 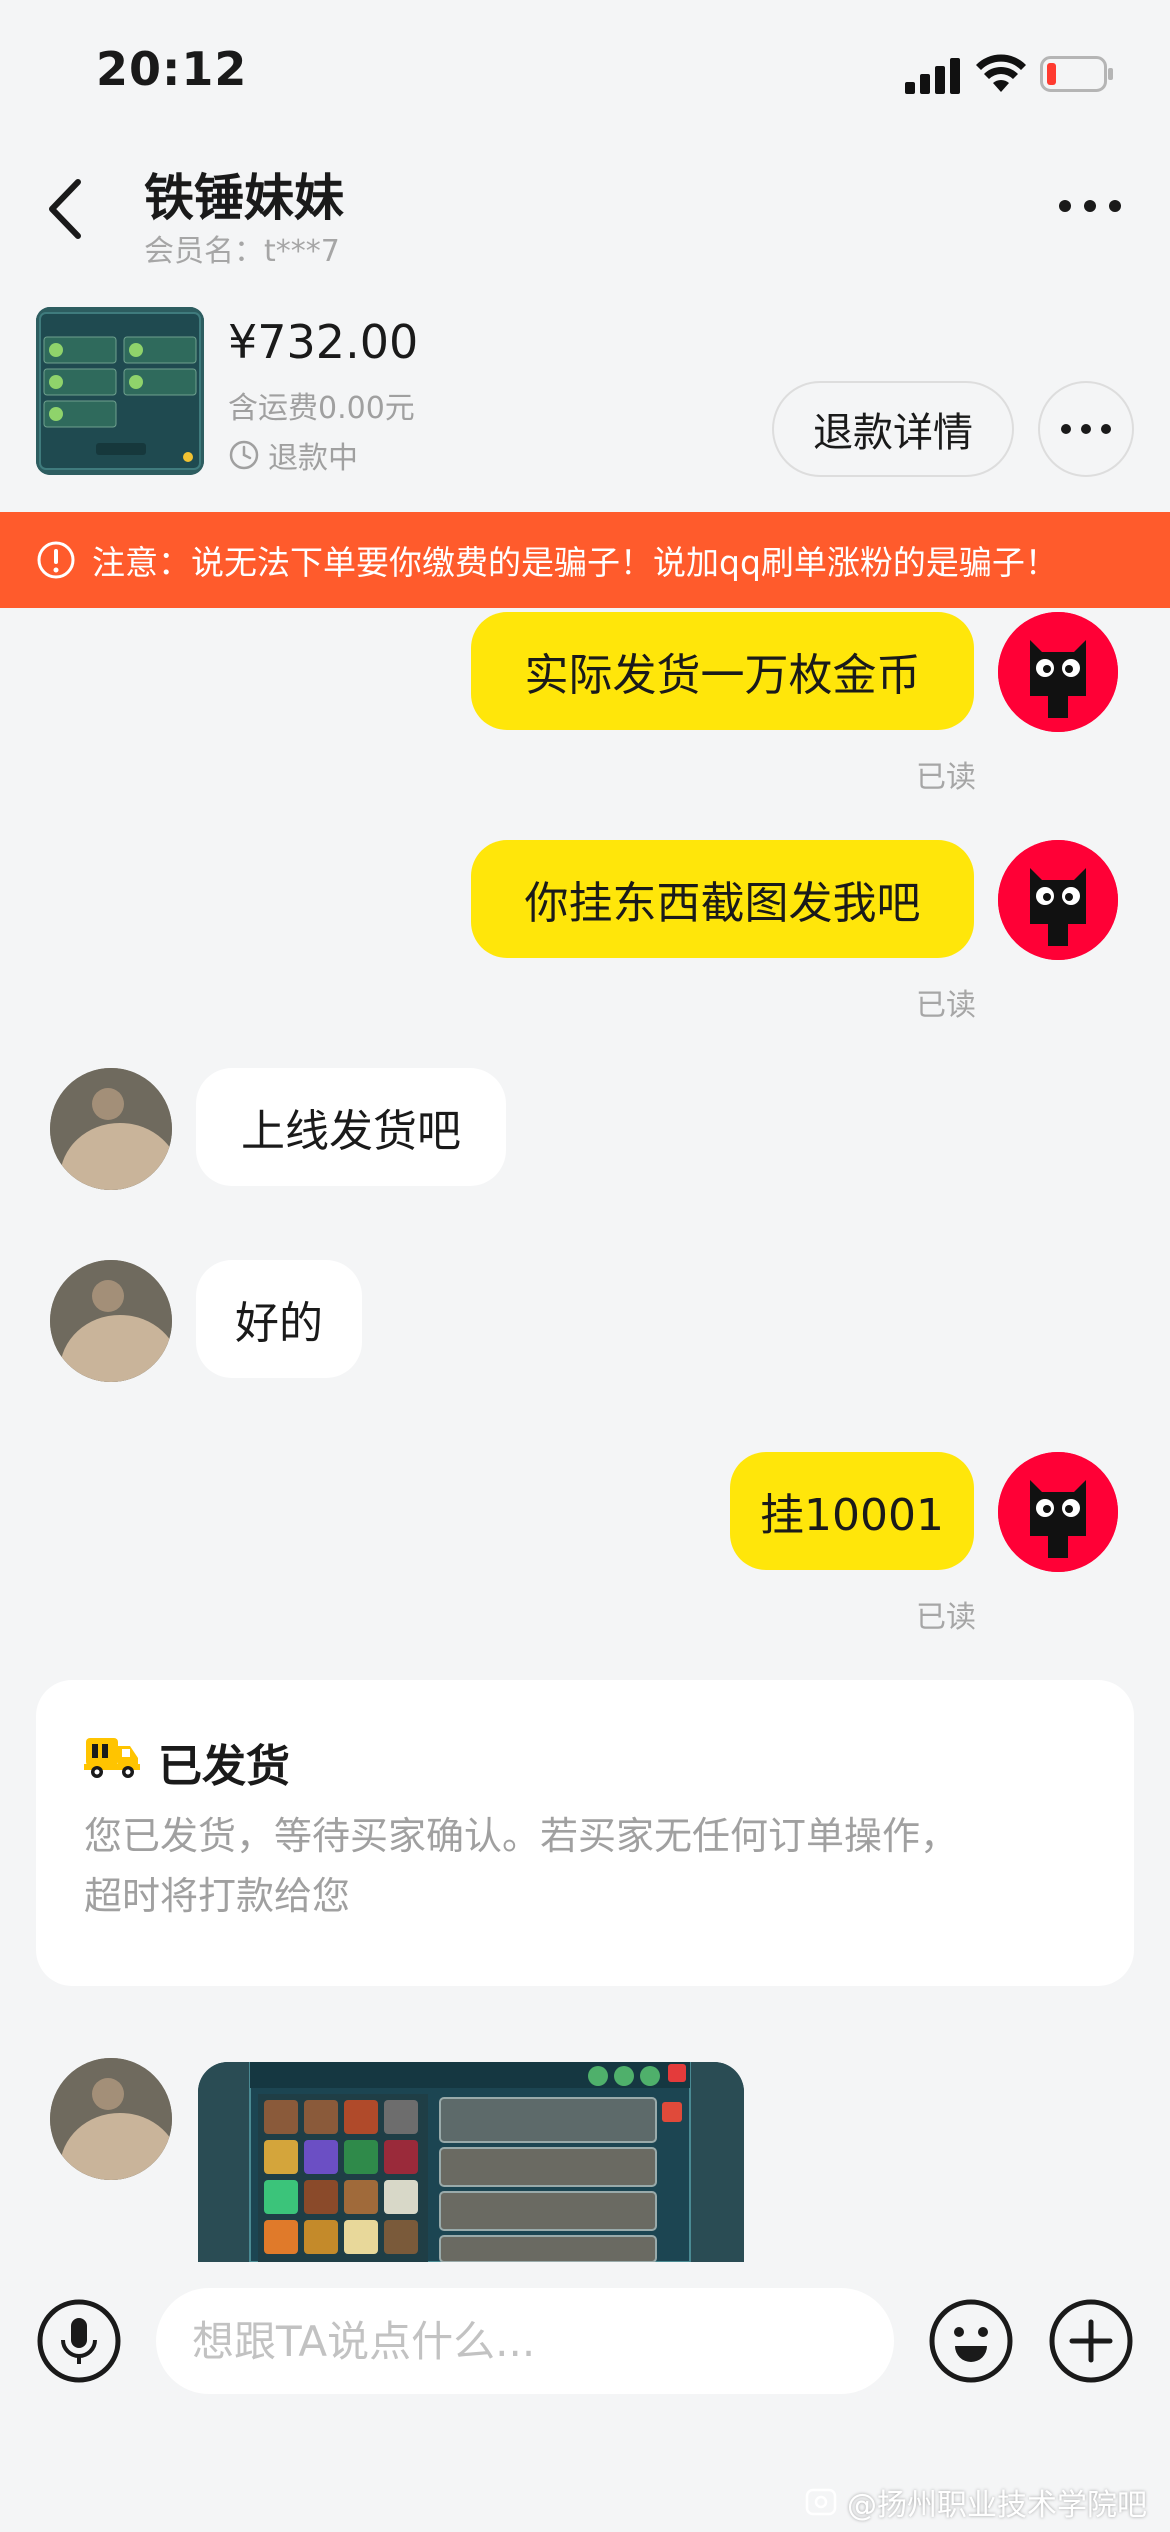 I want to click on warning-text: 注意：说无法下单要你缴费的是骗子！说加qq刷单涨粉的是骗子！, so click(x=575, y=562).